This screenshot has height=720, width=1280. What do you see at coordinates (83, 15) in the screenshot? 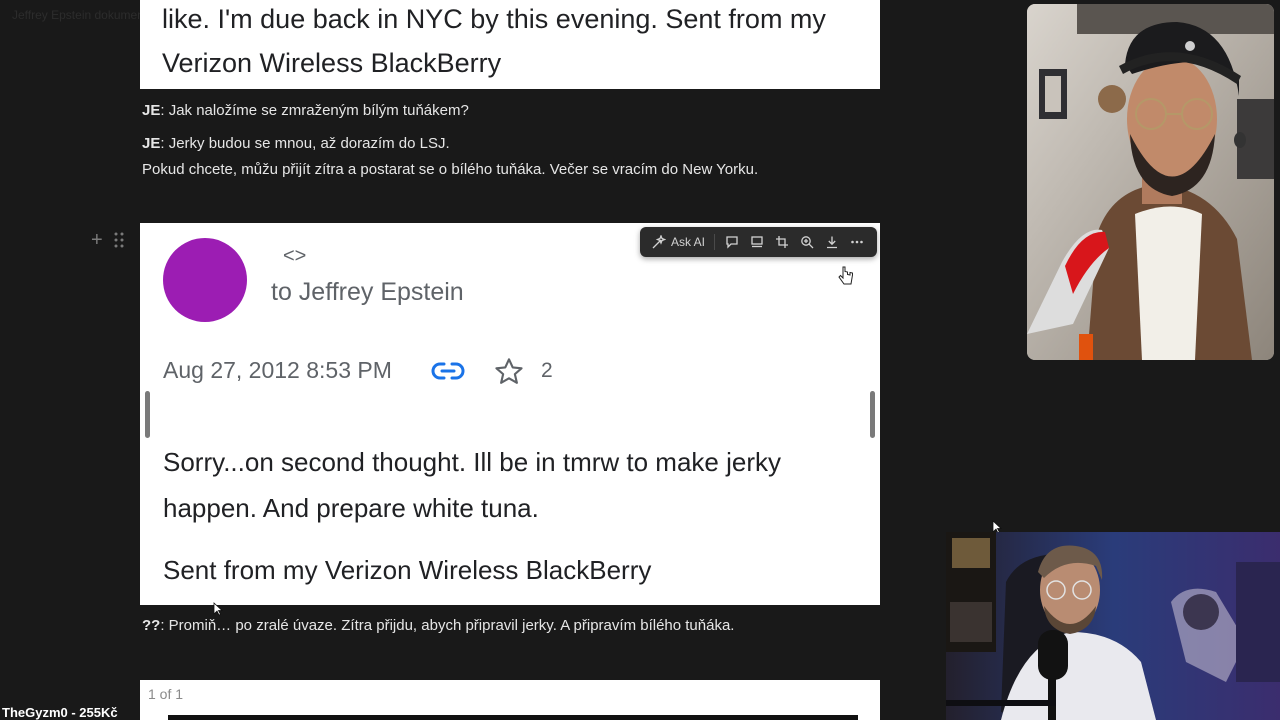
I see `faint-header-text: Jeffrey Epstein dokumenty` at bounding box center [83, 15].